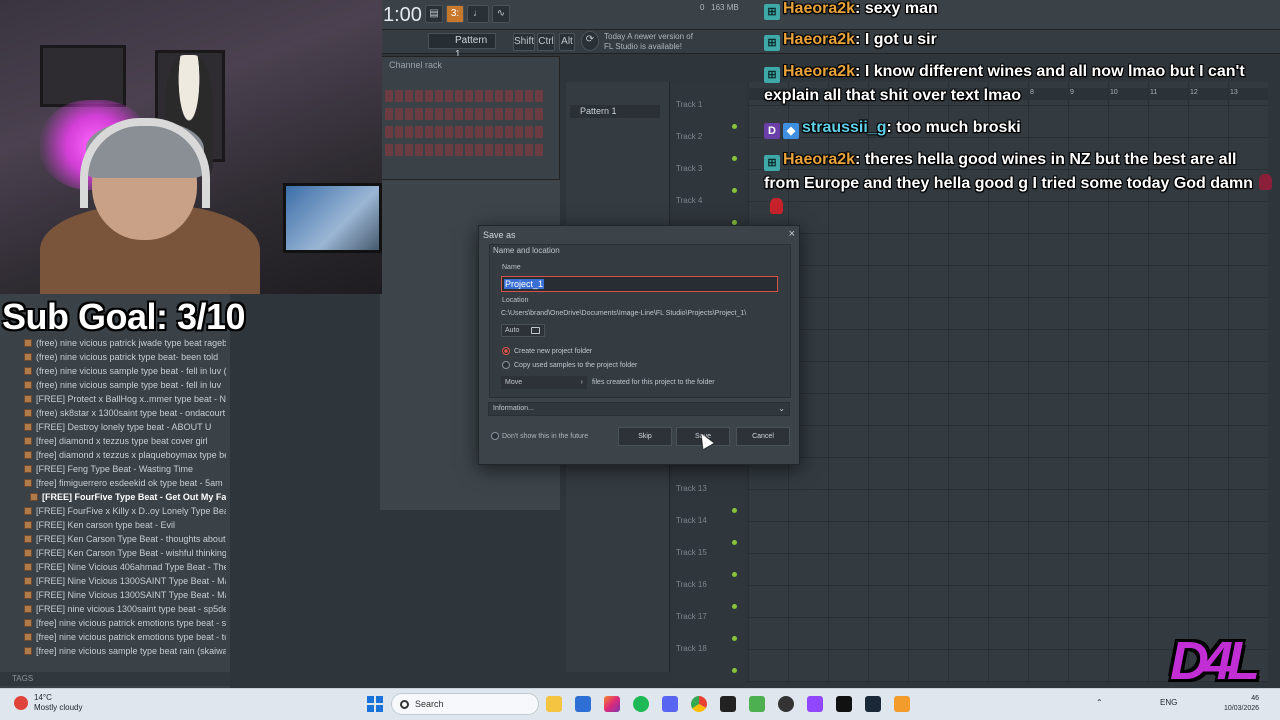  Describe the element at coordinates (615, 111) in the screenshot. I see `playlist-pattern-item: Pattern 1` at that location.